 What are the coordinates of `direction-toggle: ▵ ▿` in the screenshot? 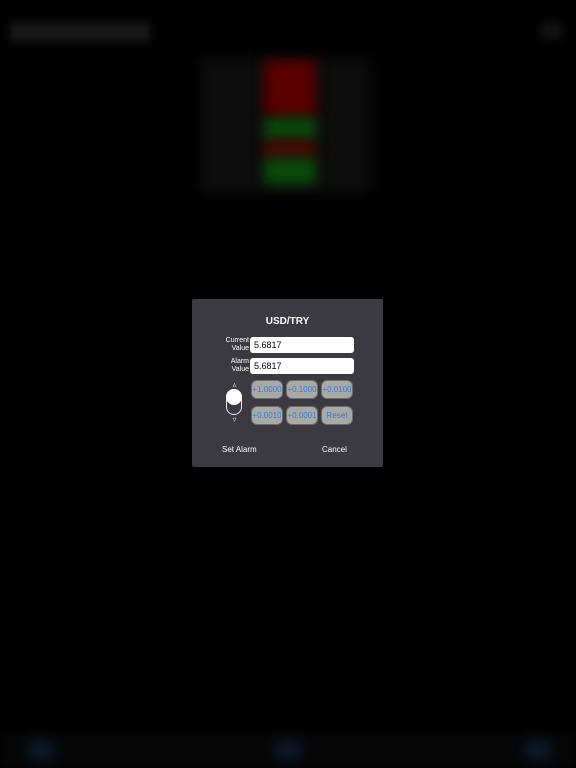 It's located at (234, 402).